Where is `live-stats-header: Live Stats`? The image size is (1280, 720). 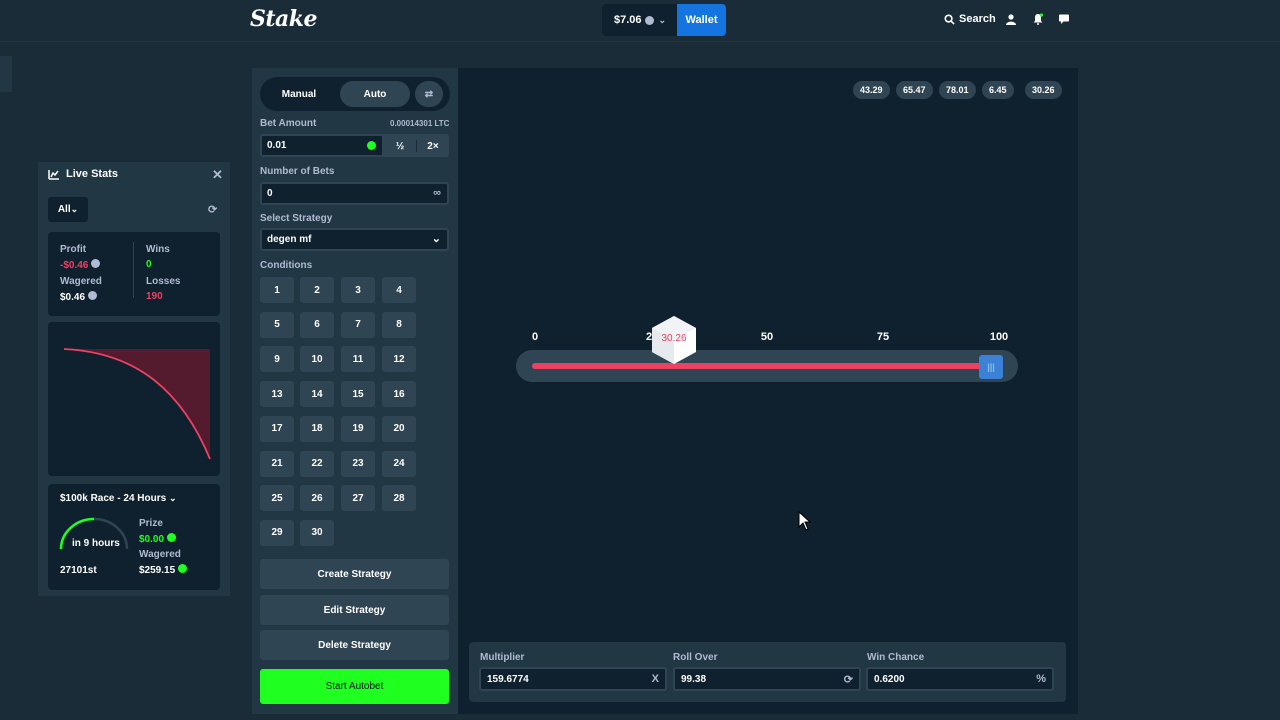
live-stats-header: Live Stats is located at coordinates (83, 174).